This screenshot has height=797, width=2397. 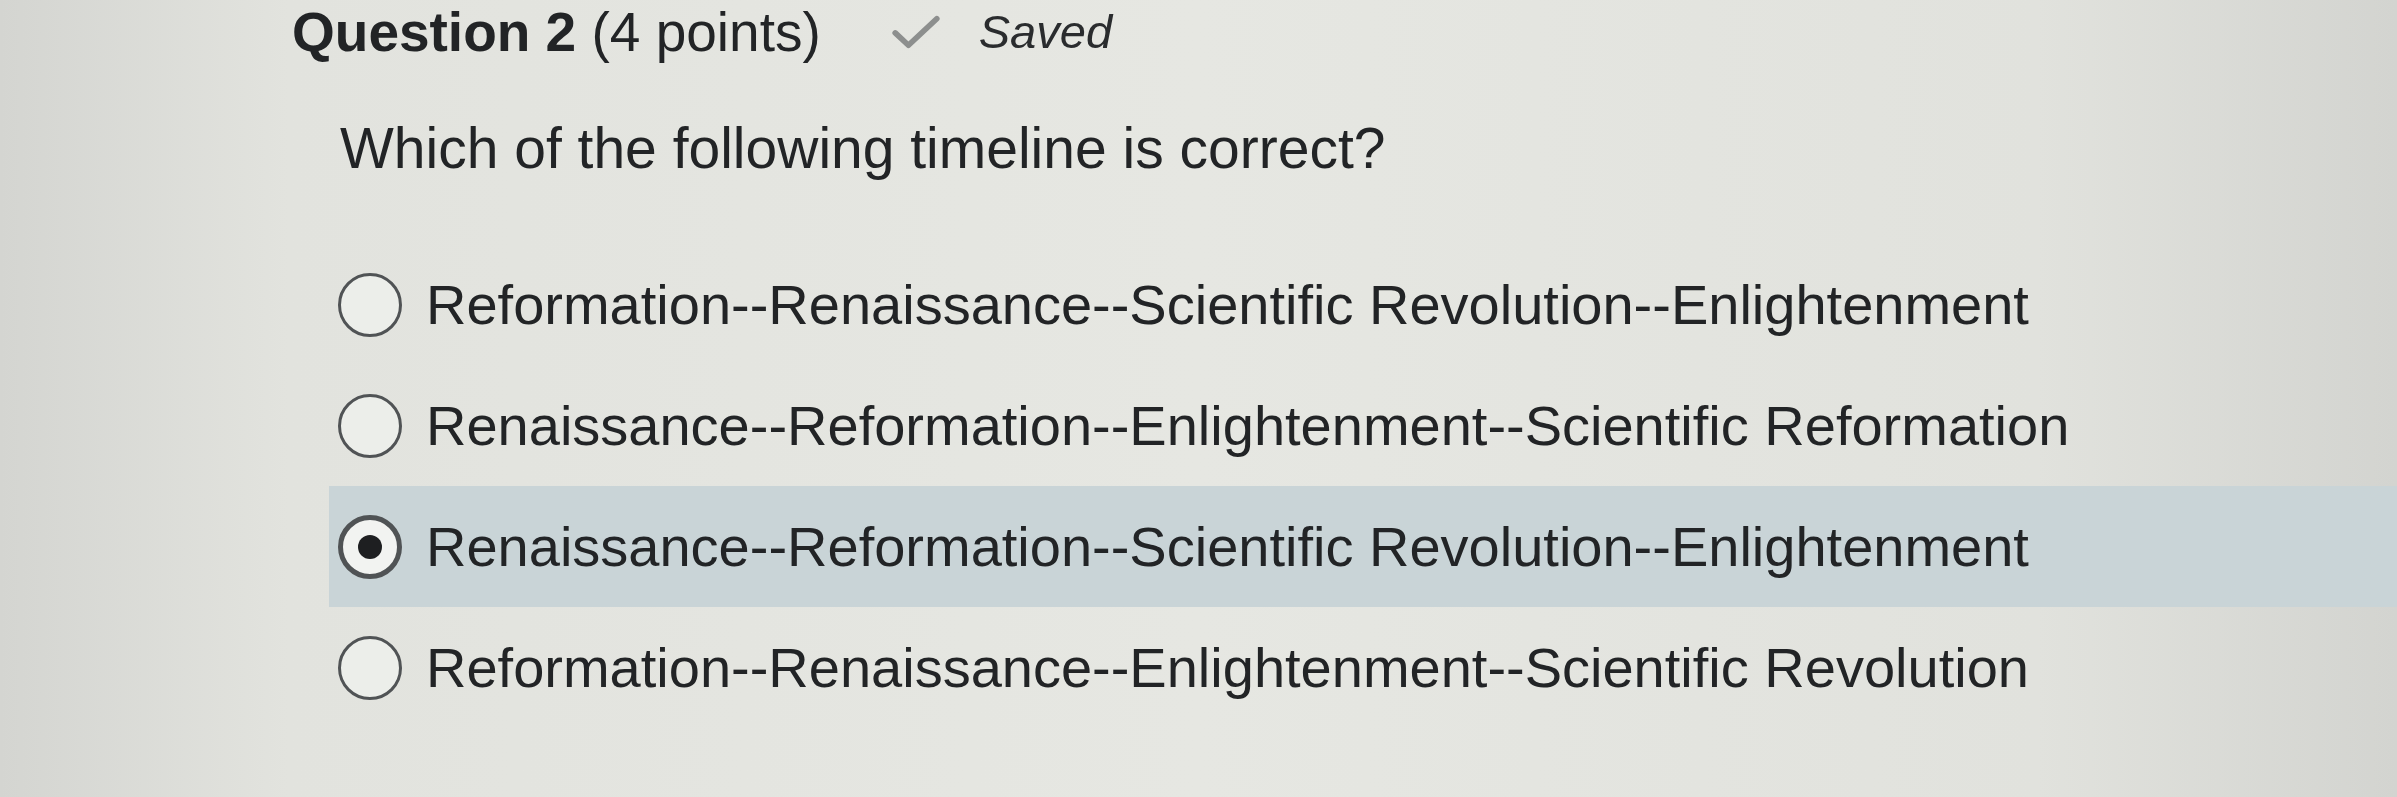 I want to click on checkmark-icon, so click(x=915, y=32).